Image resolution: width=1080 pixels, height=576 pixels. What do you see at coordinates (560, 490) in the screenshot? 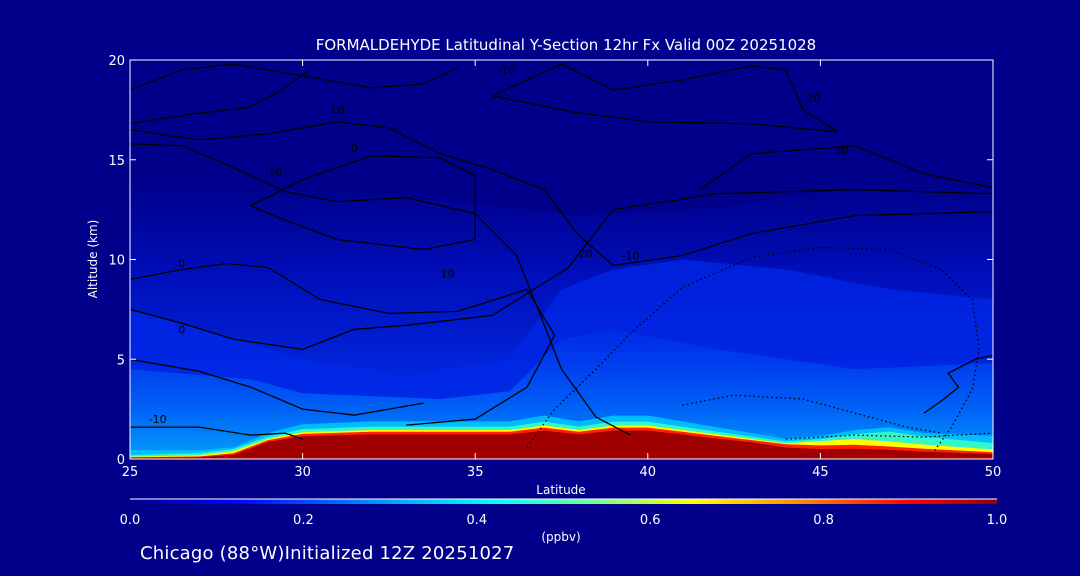
I see `x-axis-label: Latitude` at bounding box center [560, 490].